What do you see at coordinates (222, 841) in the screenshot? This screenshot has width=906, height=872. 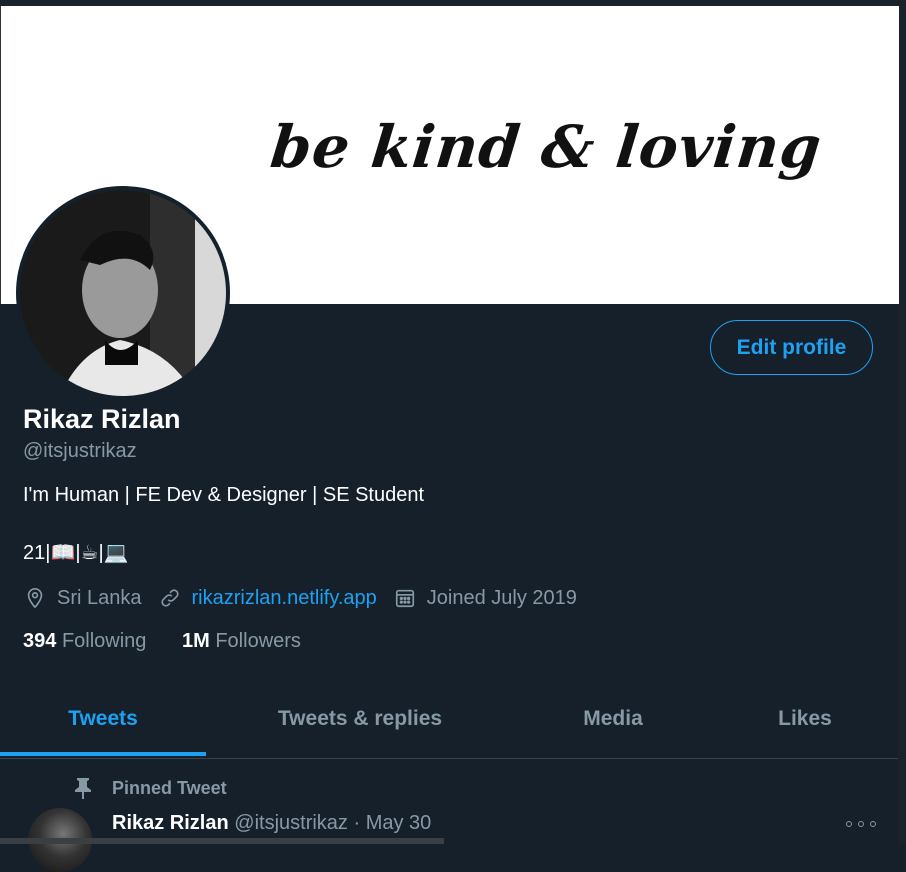 I see `horizontal-scrollbar` at bounding box center [222, 841].